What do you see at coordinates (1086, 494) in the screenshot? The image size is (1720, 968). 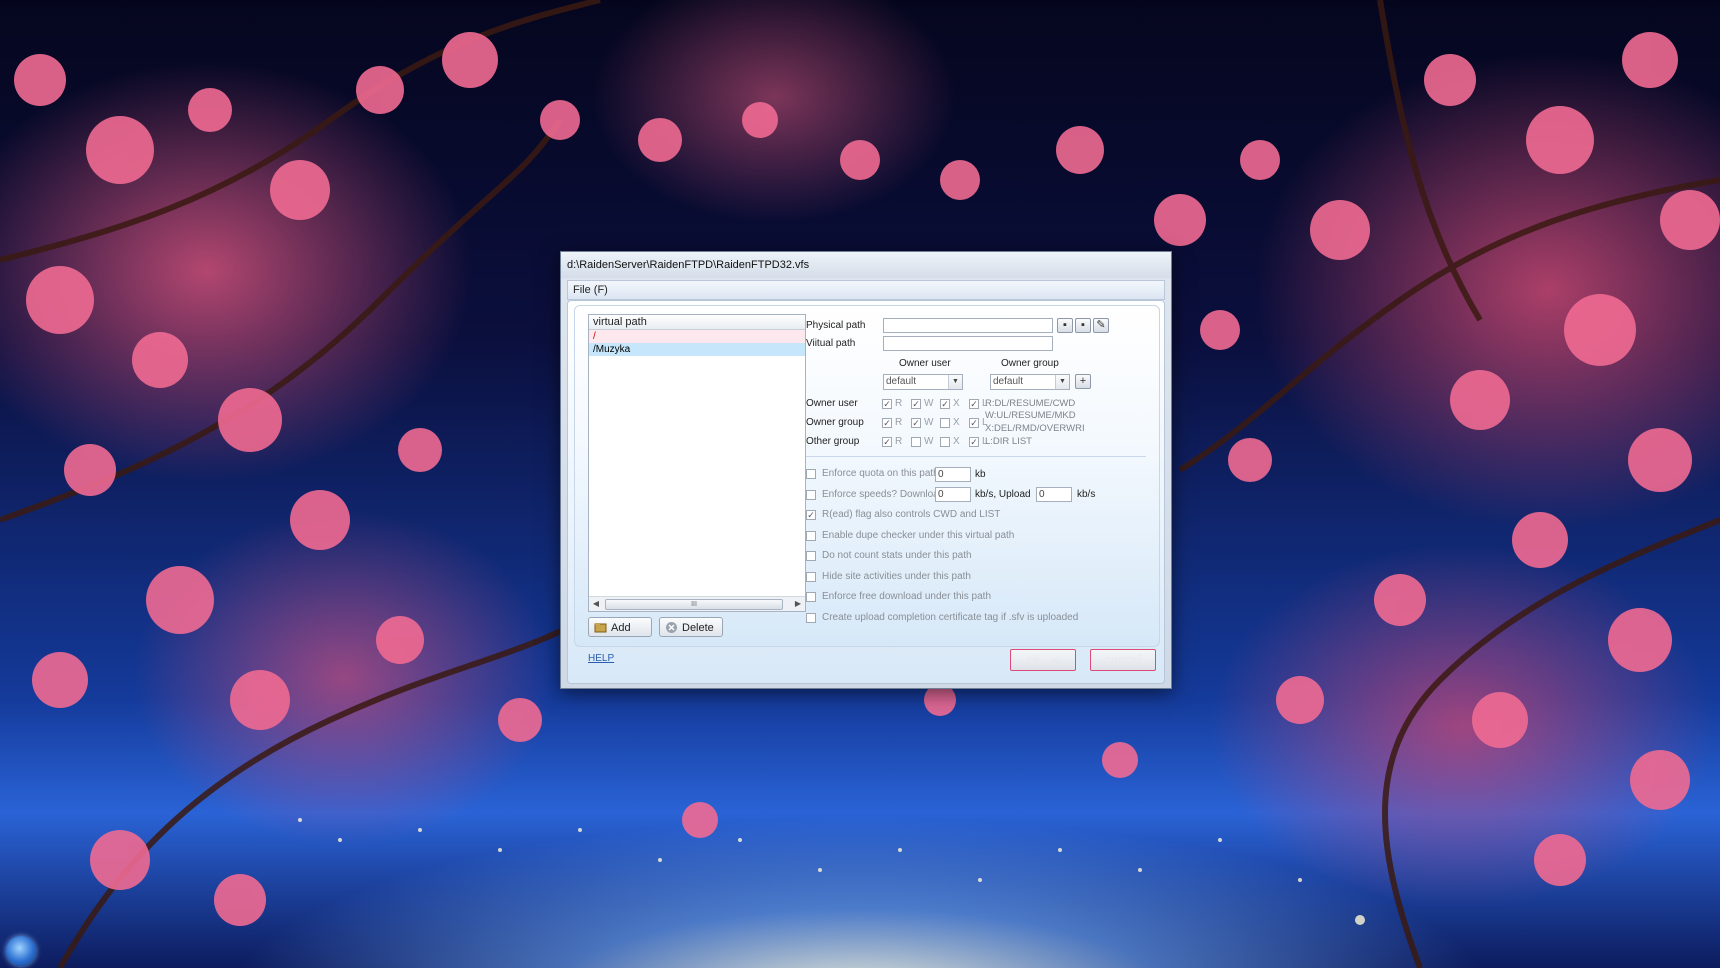 I see `upload-unit: kb/s` at bounding box center [1086, 494].